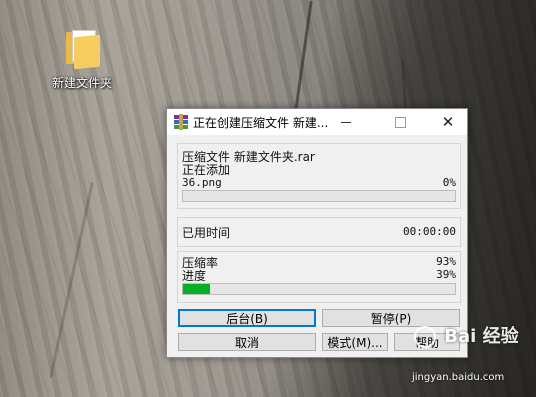 The width and height of the screenshot is (536, 397). I want to click on desktop-folder-label: 新建文件夹, so click(81, 83).